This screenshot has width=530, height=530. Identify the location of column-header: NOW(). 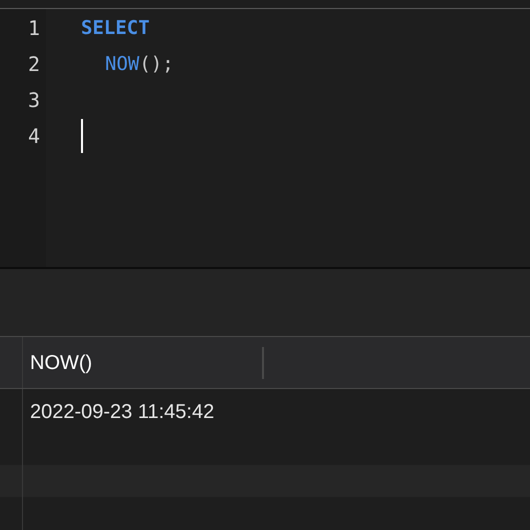
(61, 363).